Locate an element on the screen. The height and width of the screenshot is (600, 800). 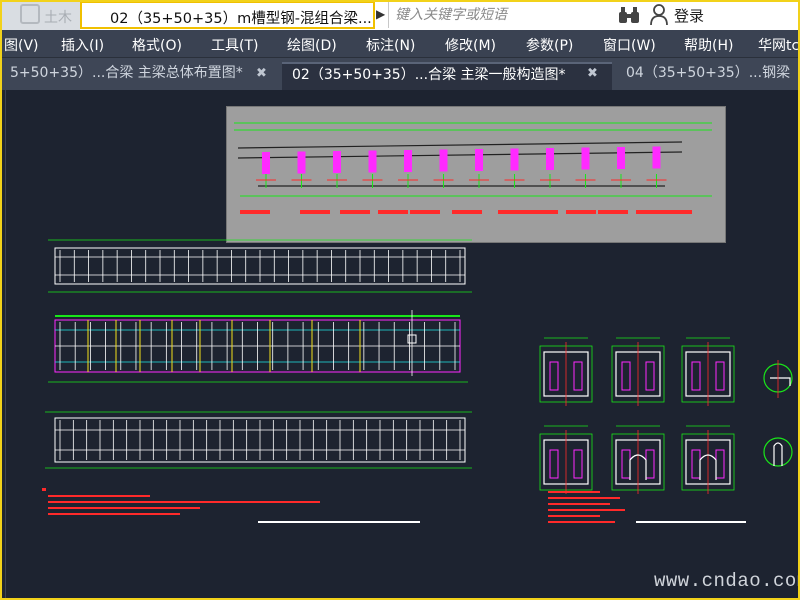
plan-view-top is located at coordinates (260, 266).